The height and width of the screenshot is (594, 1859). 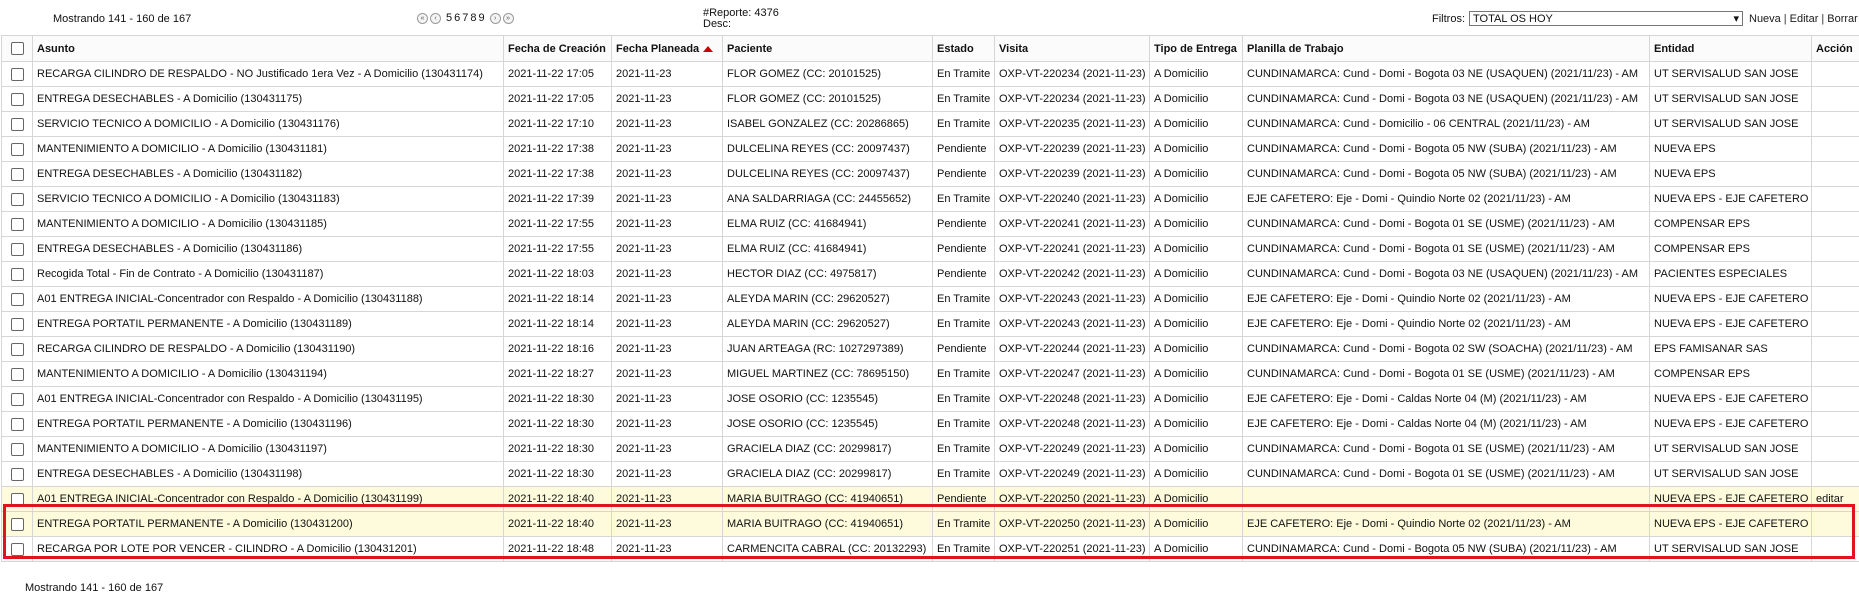 What do you see at coordinates (667, 49) in the screenshot?
I see `column-header-sorted: Fecha Planeada` at bounding box center [667, 49].